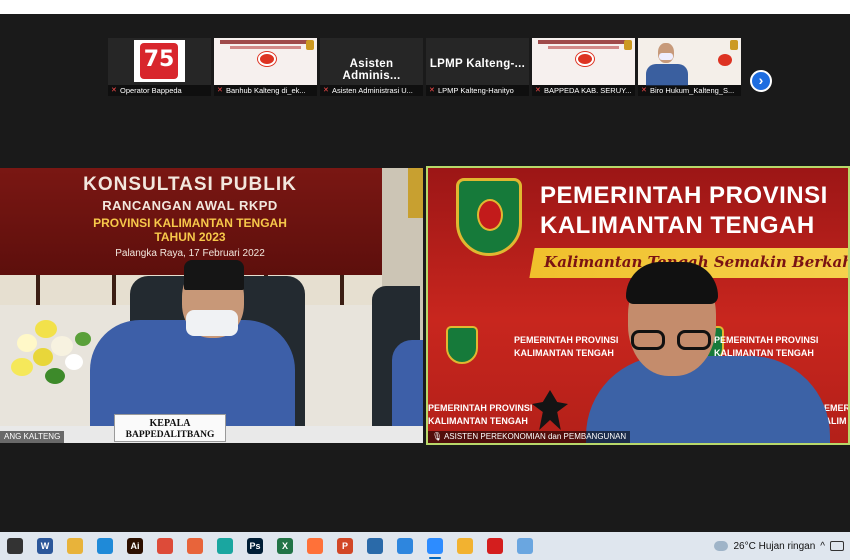 This screenshot has height=560, width=850. What do you see at coordinates (151, 90) in the screenshot?
I see `participant-name: Operator Bappeda` at bounding box center [151, 90].